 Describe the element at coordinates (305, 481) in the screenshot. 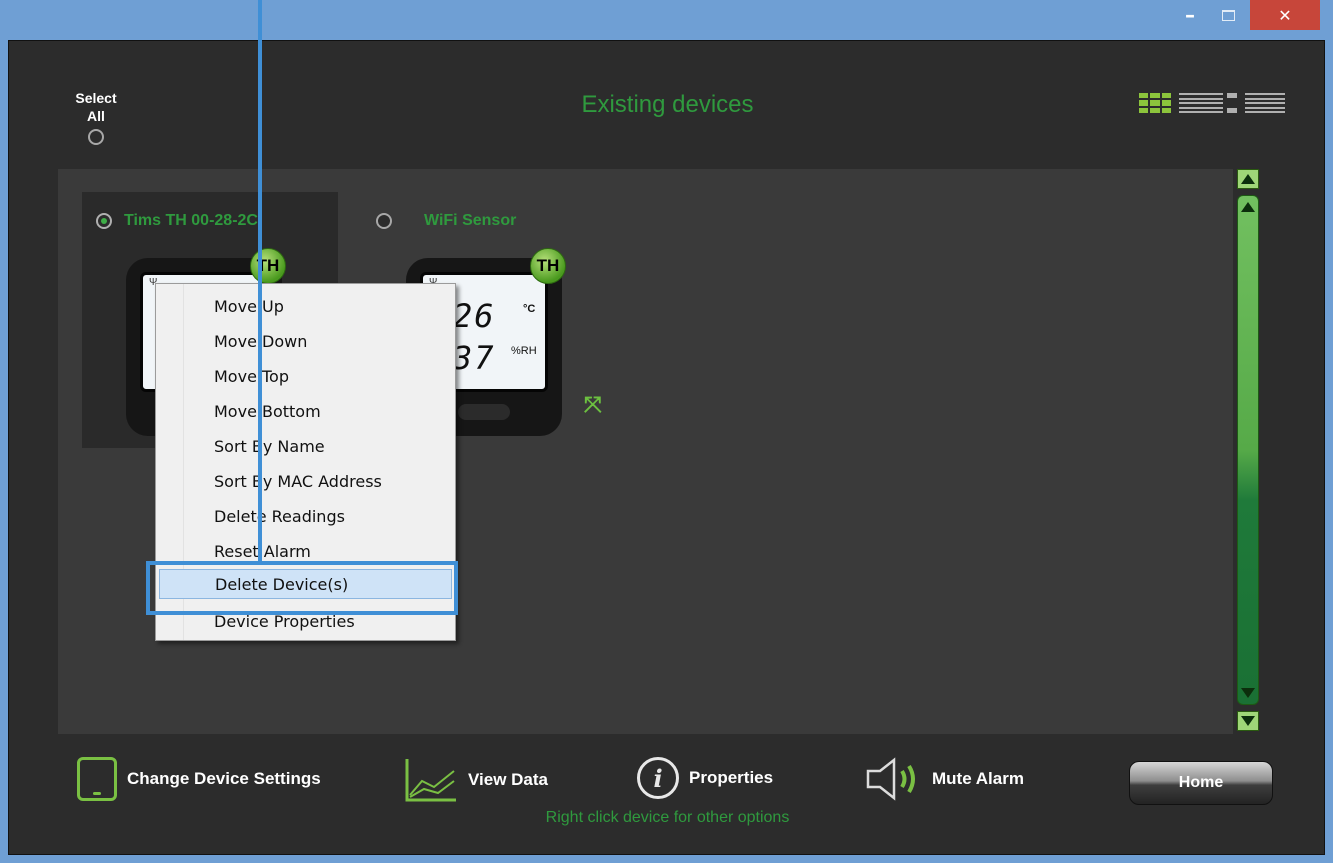

I see `menu-item-sort-by-mac: Sort By MAC Address` at that location.